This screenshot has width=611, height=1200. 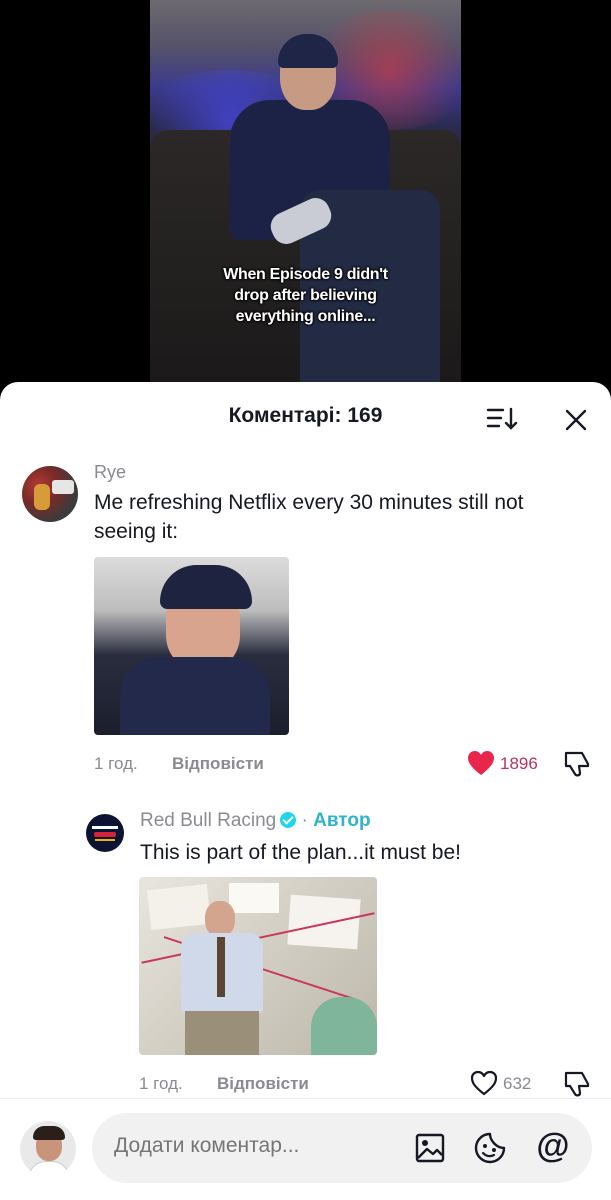 I want to click on mention-icon: @, so click(x=553, y=1146).